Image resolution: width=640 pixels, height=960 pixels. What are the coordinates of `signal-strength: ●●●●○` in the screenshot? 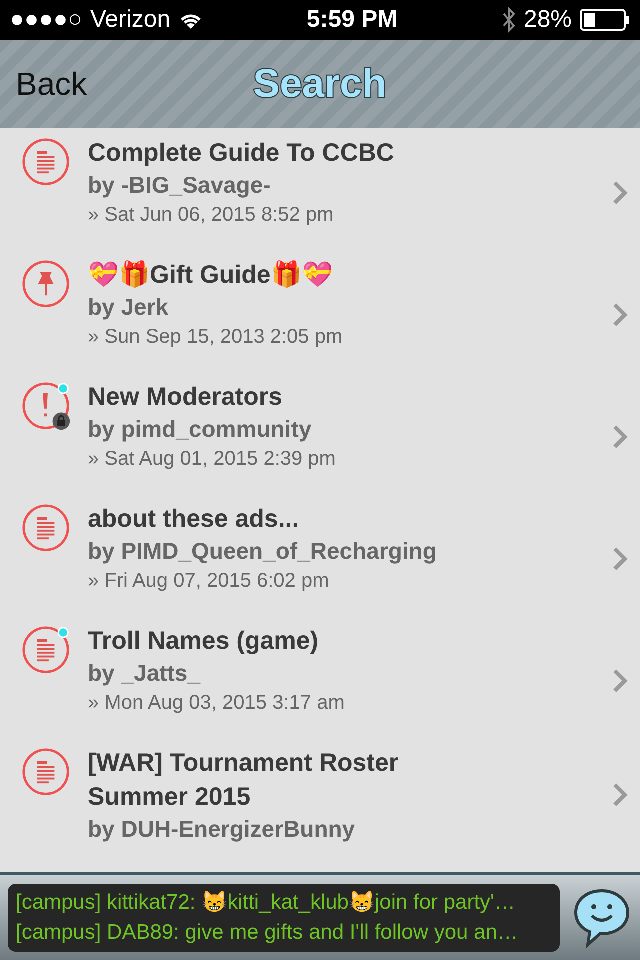 It's located at (46, 20).